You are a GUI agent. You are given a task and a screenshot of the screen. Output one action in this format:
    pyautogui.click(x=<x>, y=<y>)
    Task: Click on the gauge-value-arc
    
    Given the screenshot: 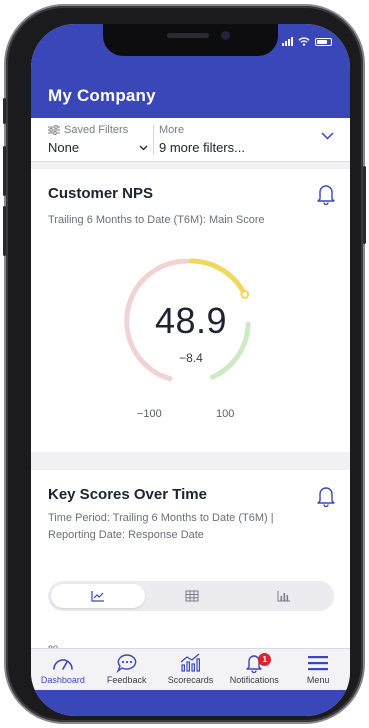 What is the action you would take?
    pyautogui.click(x=218, y=277)
    